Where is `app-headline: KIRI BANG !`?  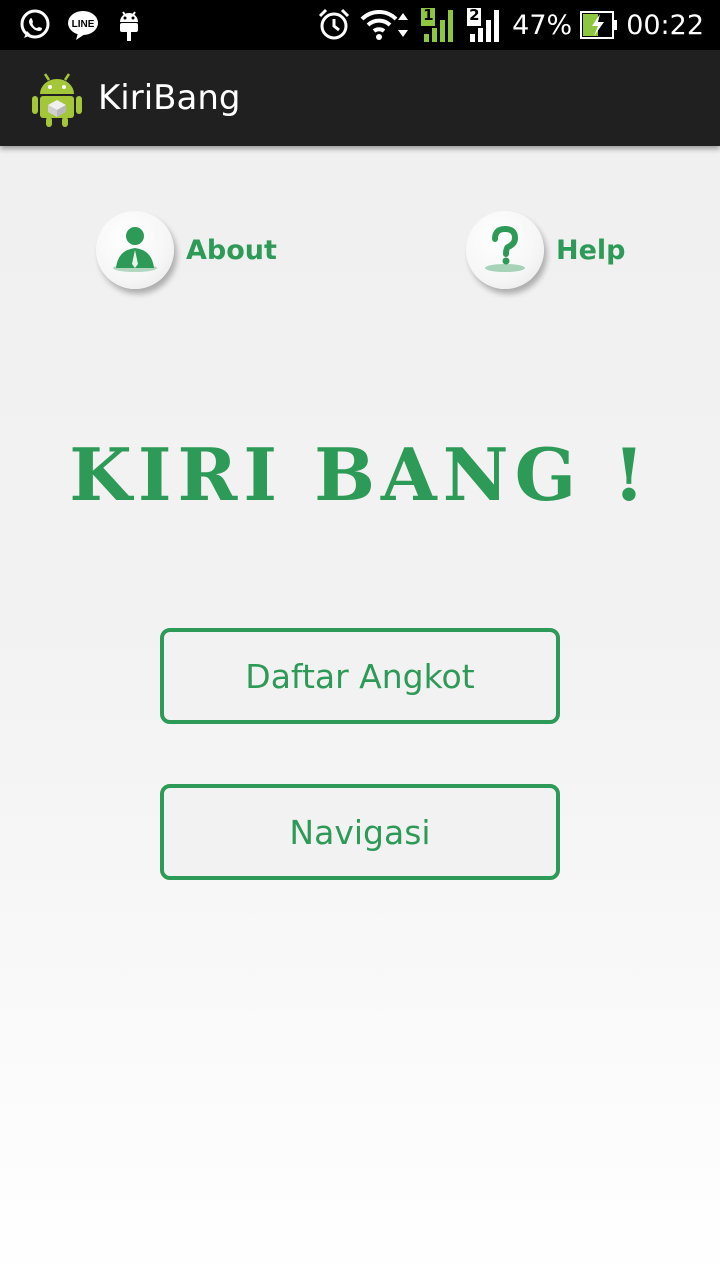
app-headline: KIRI BANG ! is located at coordinates (360, 474).